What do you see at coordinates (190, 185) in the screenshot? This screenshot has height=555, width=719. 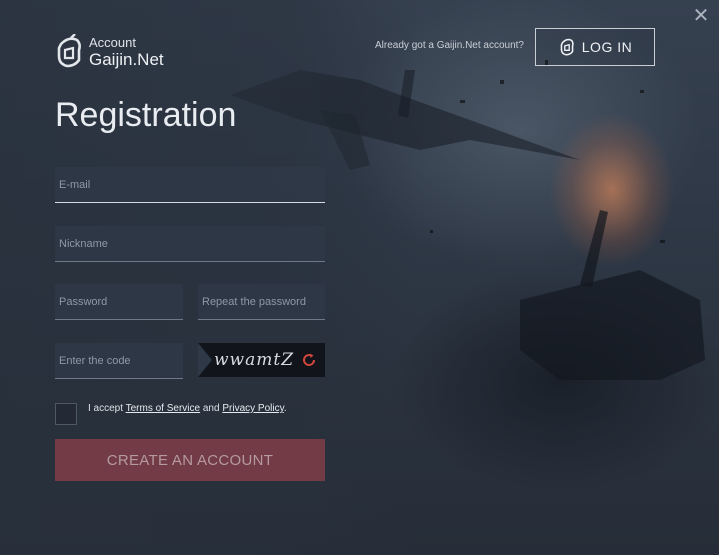 I see `email-field` at bounding box center [190, 185].